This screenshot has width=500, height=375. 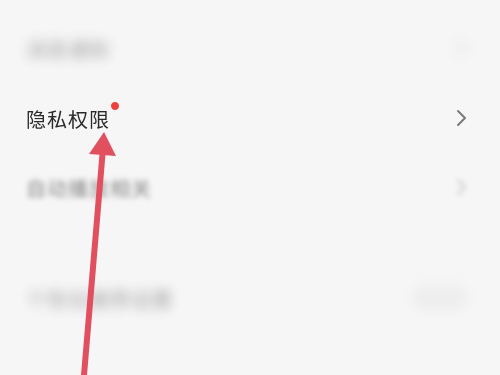 What do you see at coordinates (89, 188) in the screenshot?
I see `settings-item-label: 自动播放相关` at bounding box center [89, 188].